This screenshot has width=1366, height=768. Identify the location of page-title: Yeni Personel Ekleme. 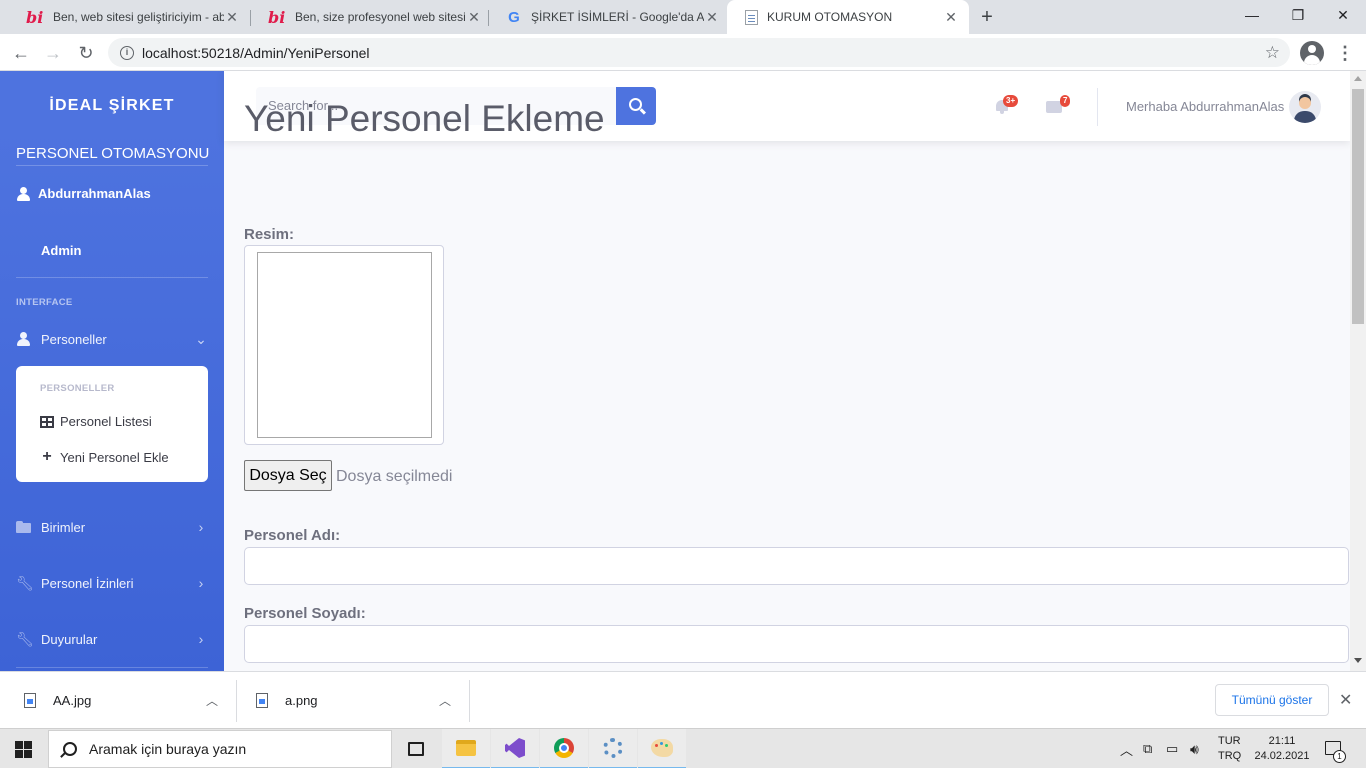
(424, 118).